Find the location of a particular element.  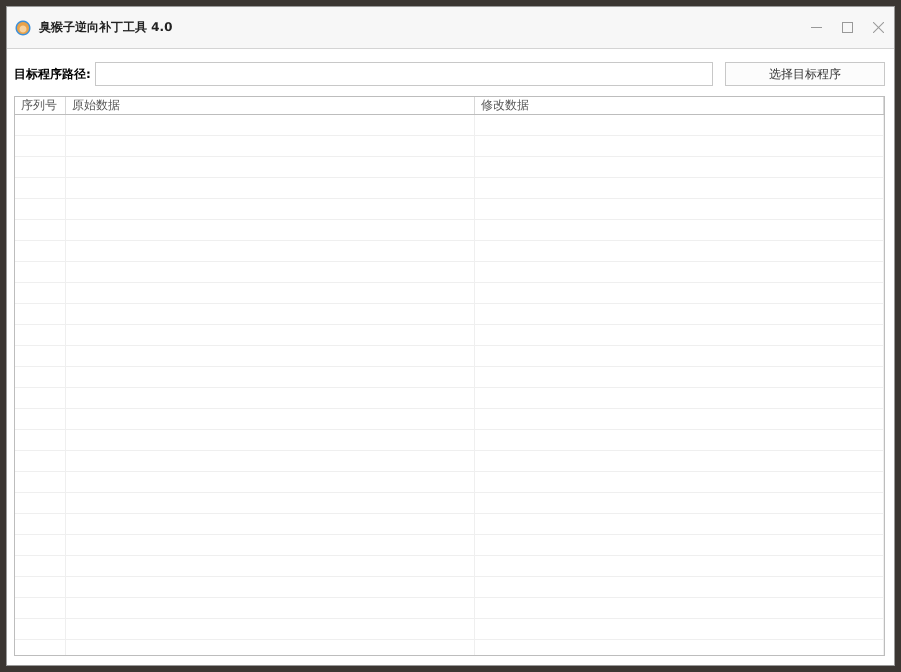

app-icon is located at coordinates (23, 28).